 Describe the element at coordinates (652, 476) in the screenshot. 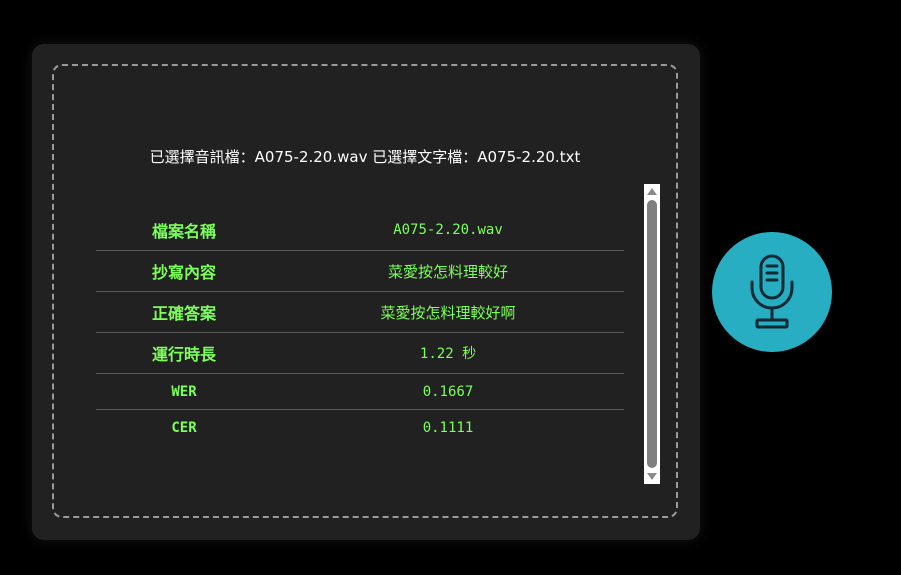

I see `scroll-down-arrow-icon` at that location.